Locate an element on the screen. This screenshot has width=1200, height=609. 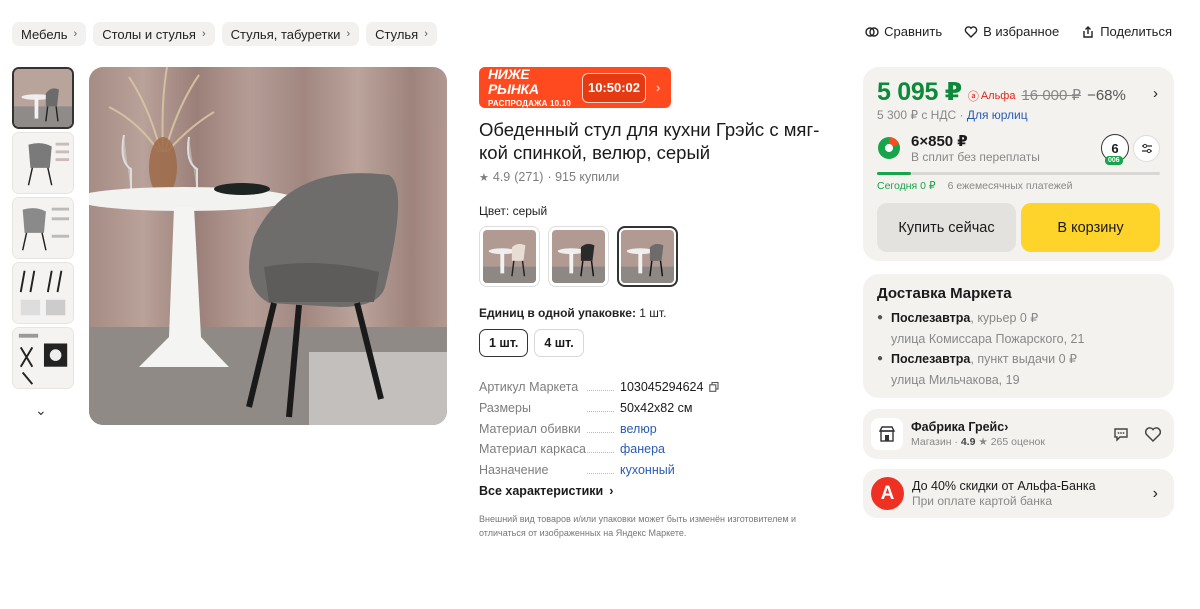
promo-banner: НИЖЕ РЫНКА РАСПРОДАЖА 10.10 10:50:02 › is located at coordinates (575, 87).